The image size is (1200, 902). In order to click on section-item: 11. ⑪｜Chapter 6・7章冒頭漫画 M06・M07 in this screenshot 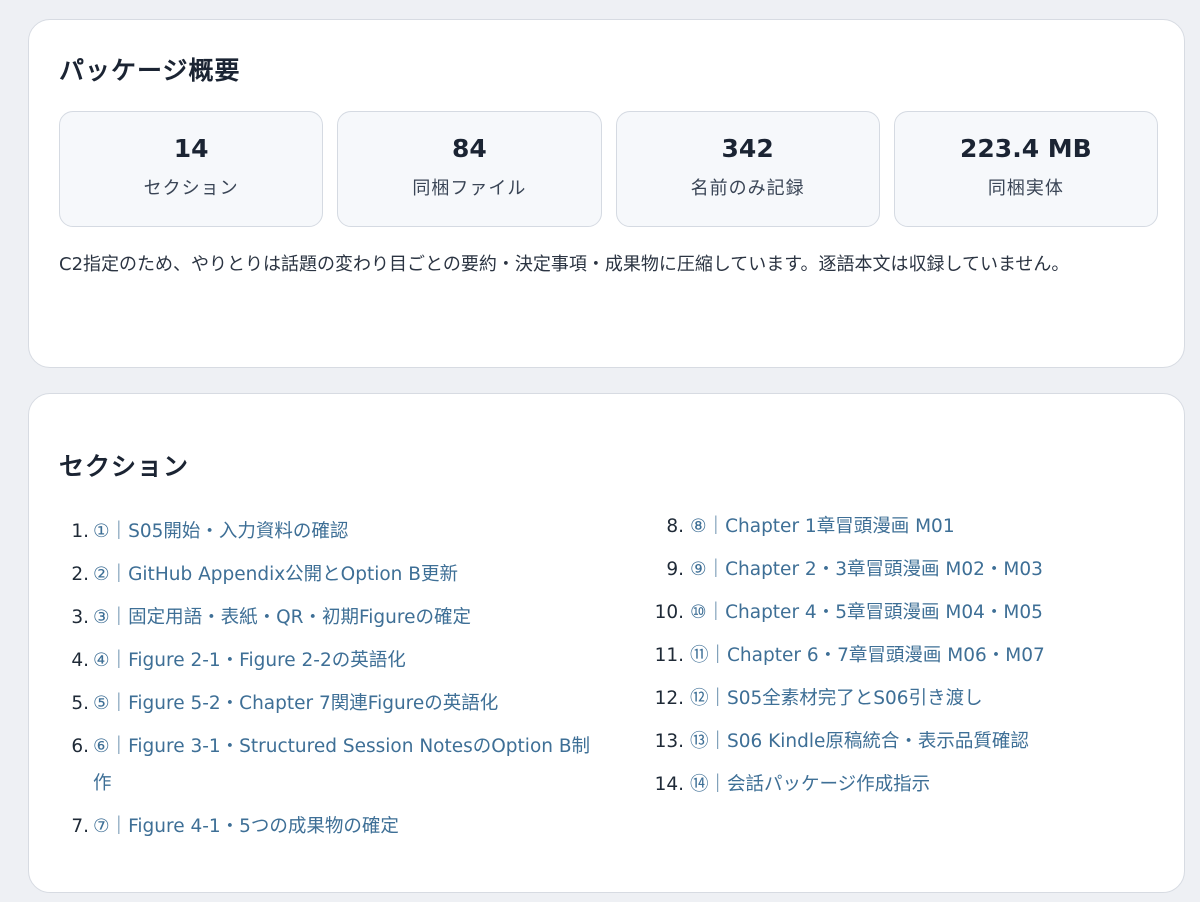, I will do `click(884, 655)`.